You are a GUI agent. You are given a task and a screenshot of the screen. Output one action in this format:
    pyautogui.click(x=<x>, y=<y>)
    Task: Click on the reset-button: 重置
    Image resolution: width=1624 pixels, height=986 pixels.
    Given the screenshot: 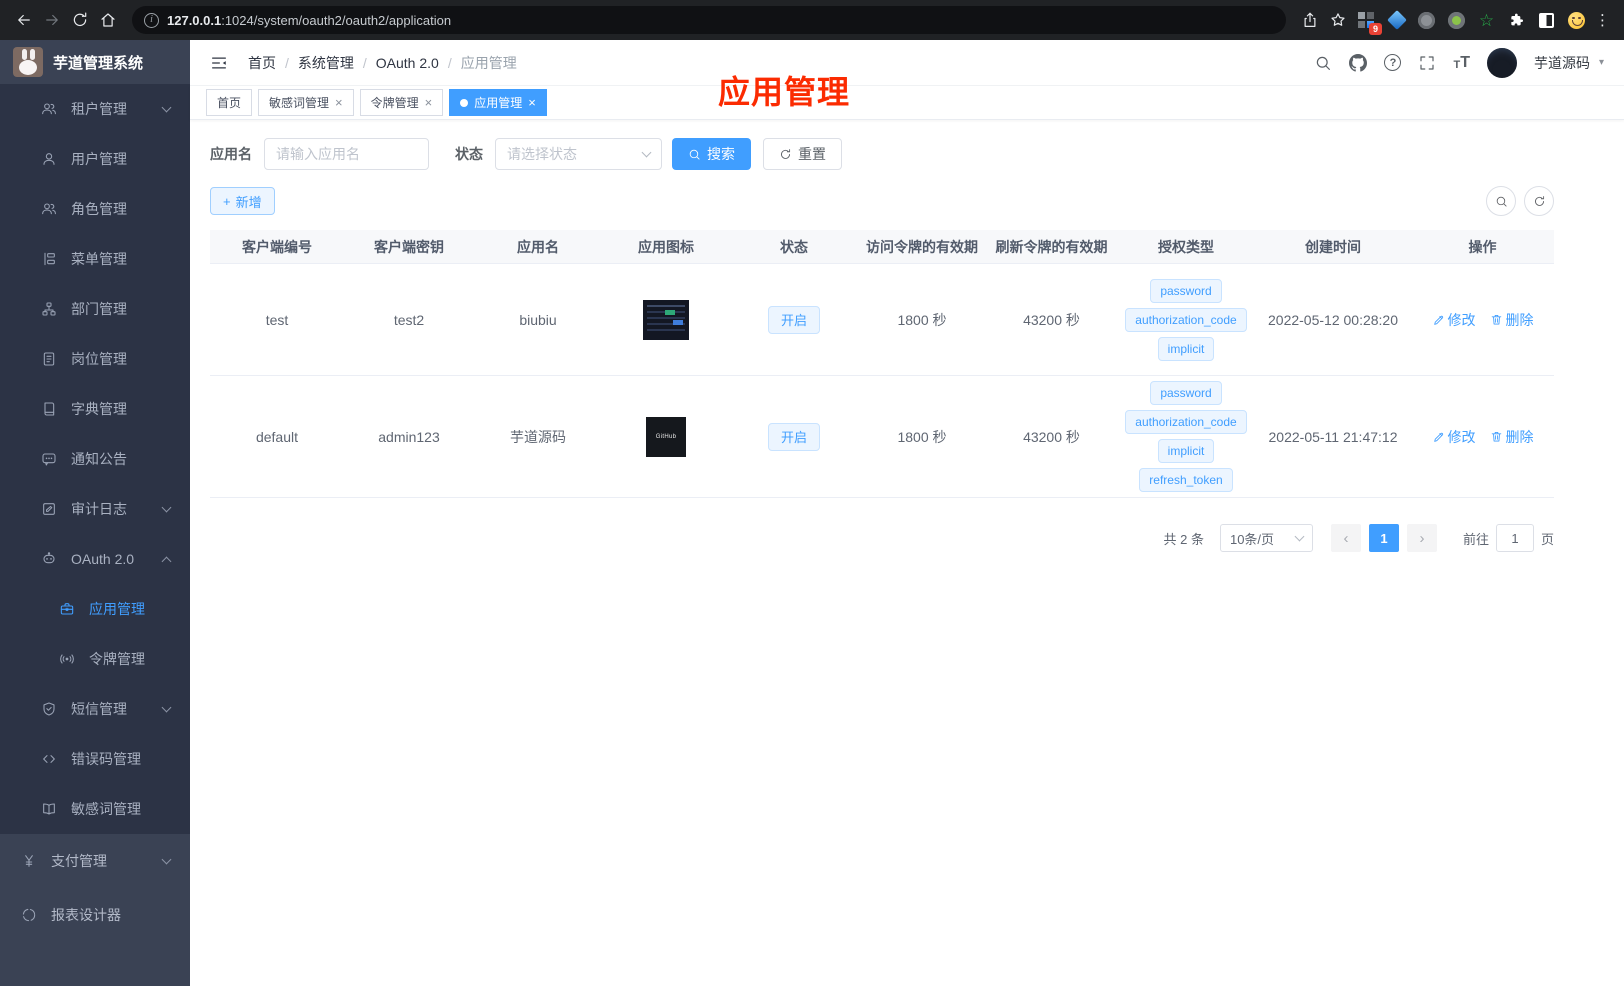 What is the action you would take?
    pyautogui.click(x=802, y=154)
    